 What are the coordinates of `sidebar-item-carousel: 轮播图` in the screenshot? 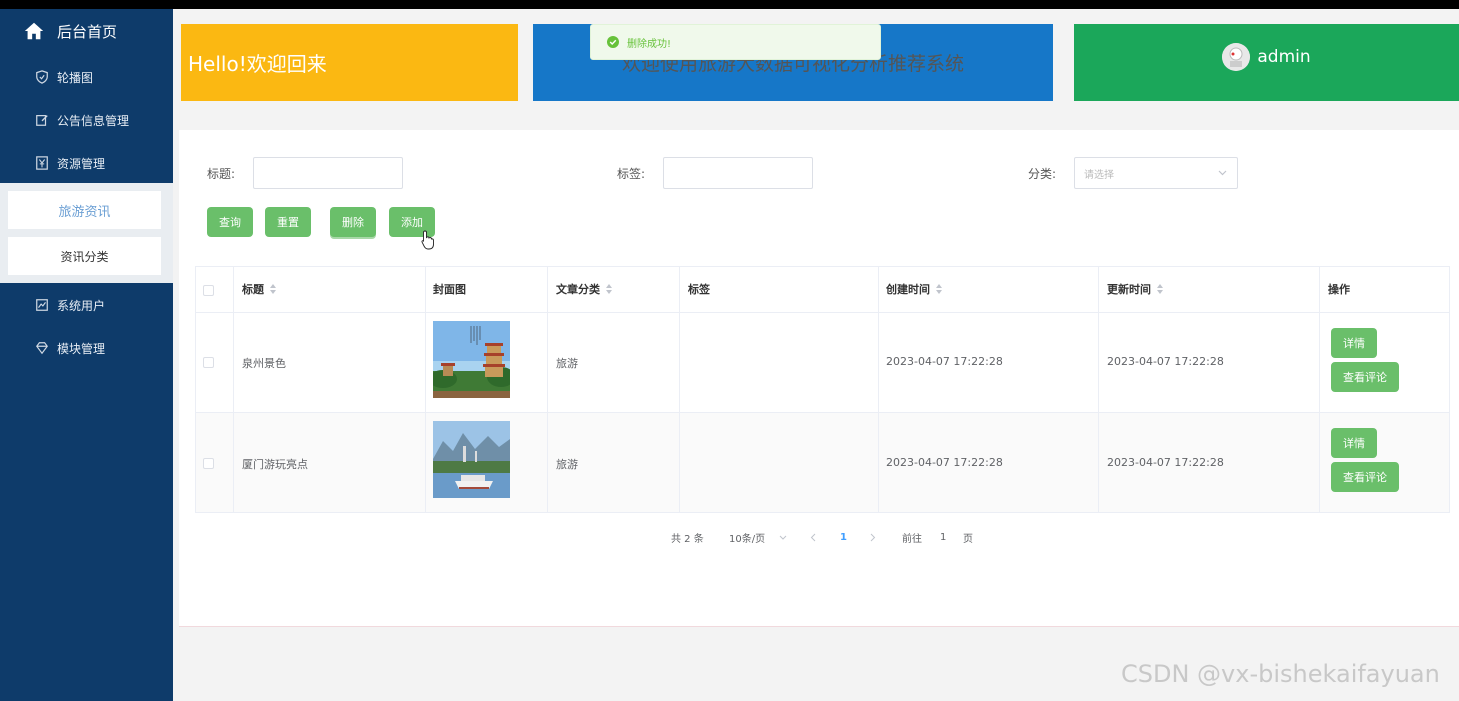 It's located at (86, 77).